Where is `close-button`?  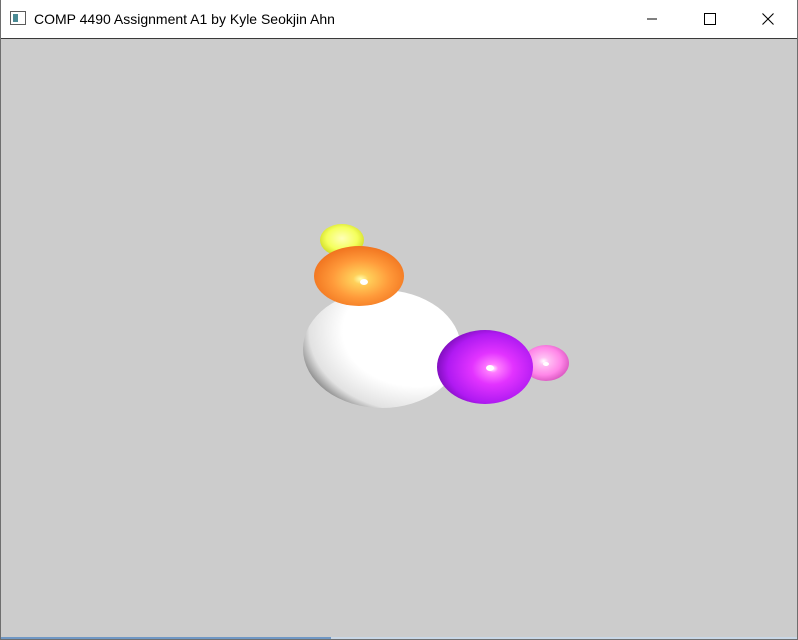 close-button is located at coordinates (768, 19).